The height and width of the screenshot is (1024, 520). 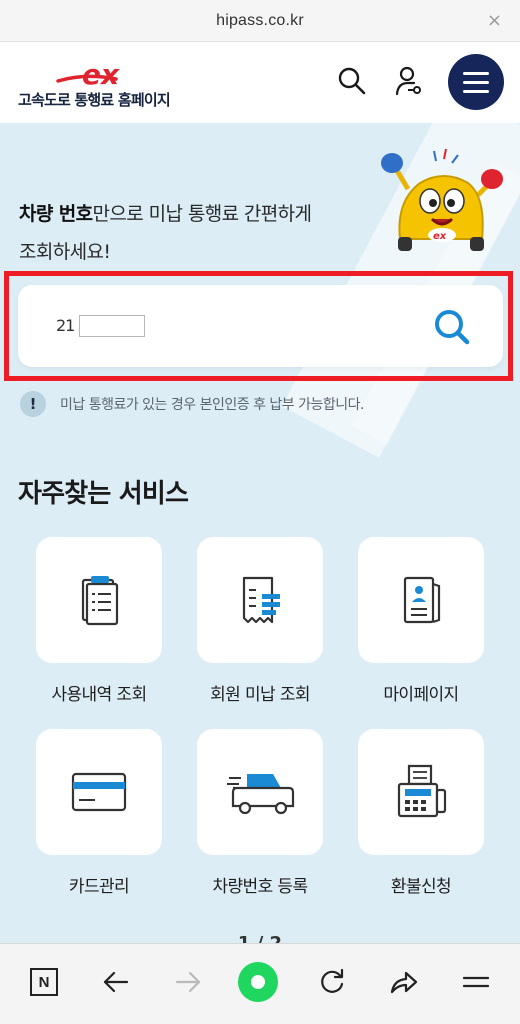 I want to click on green-home-dot-icon, so click(x=258, y=982).